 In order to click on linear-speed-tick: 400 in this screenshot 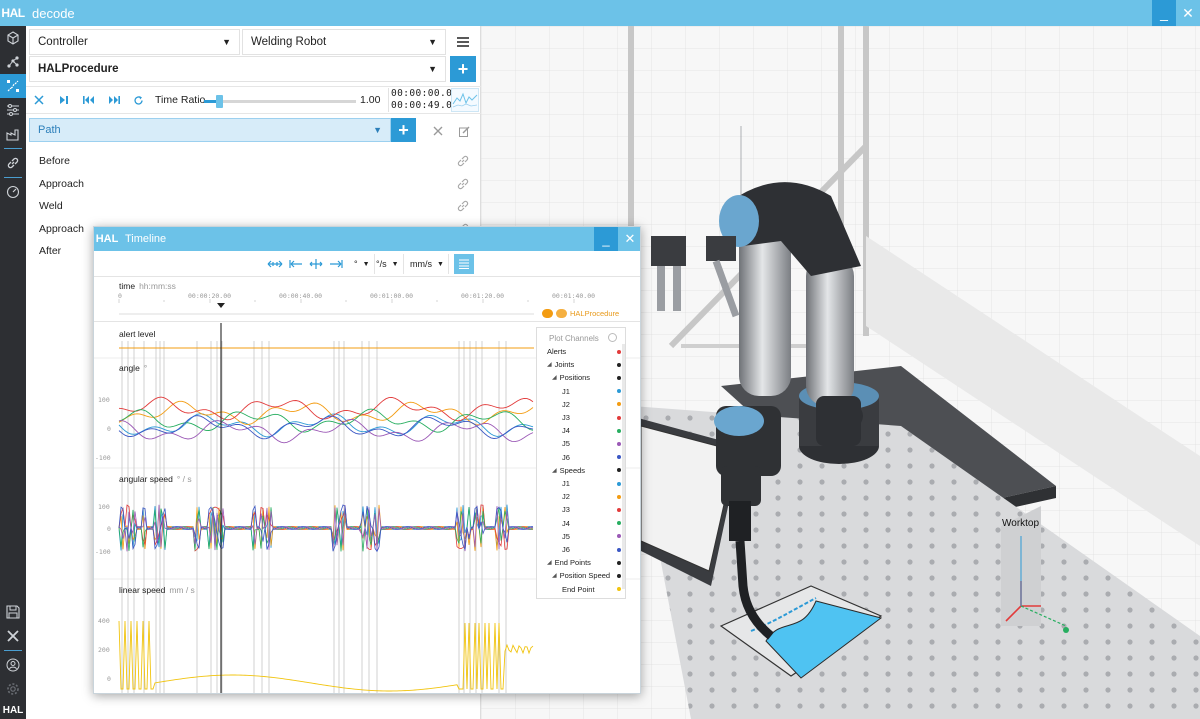, I will do `click(104, 621)`.